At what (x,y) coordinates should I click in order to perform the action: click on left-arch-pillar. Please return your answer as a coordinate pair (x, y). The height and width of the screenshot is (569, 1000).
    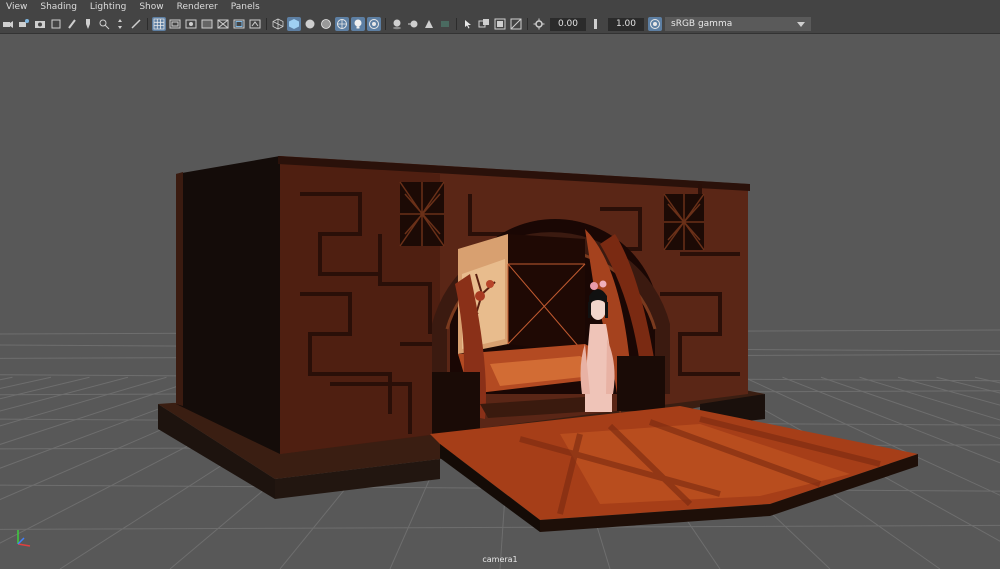
    Looking at the image, I should click on (456, 403).